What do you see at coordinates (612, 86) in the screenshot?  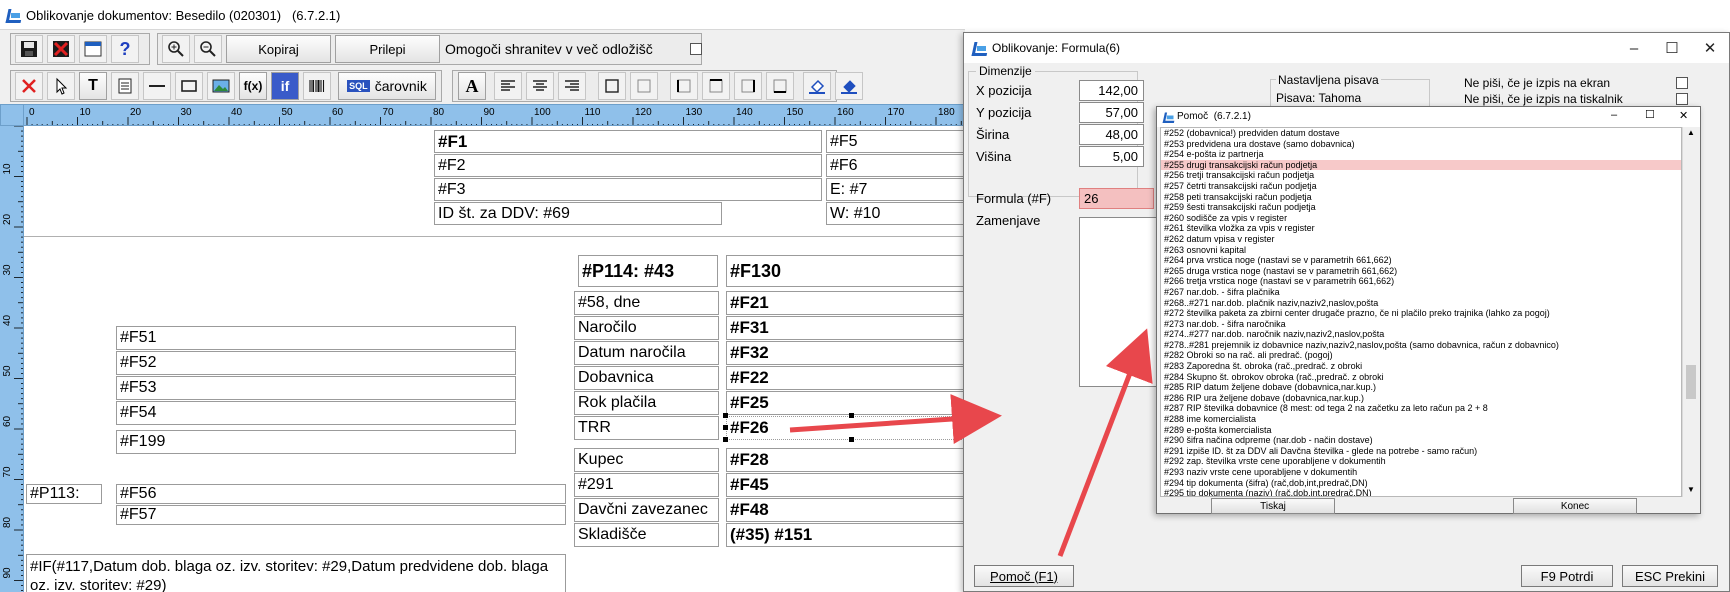 I see `border-box-icon` at bounding box center [612, 86].